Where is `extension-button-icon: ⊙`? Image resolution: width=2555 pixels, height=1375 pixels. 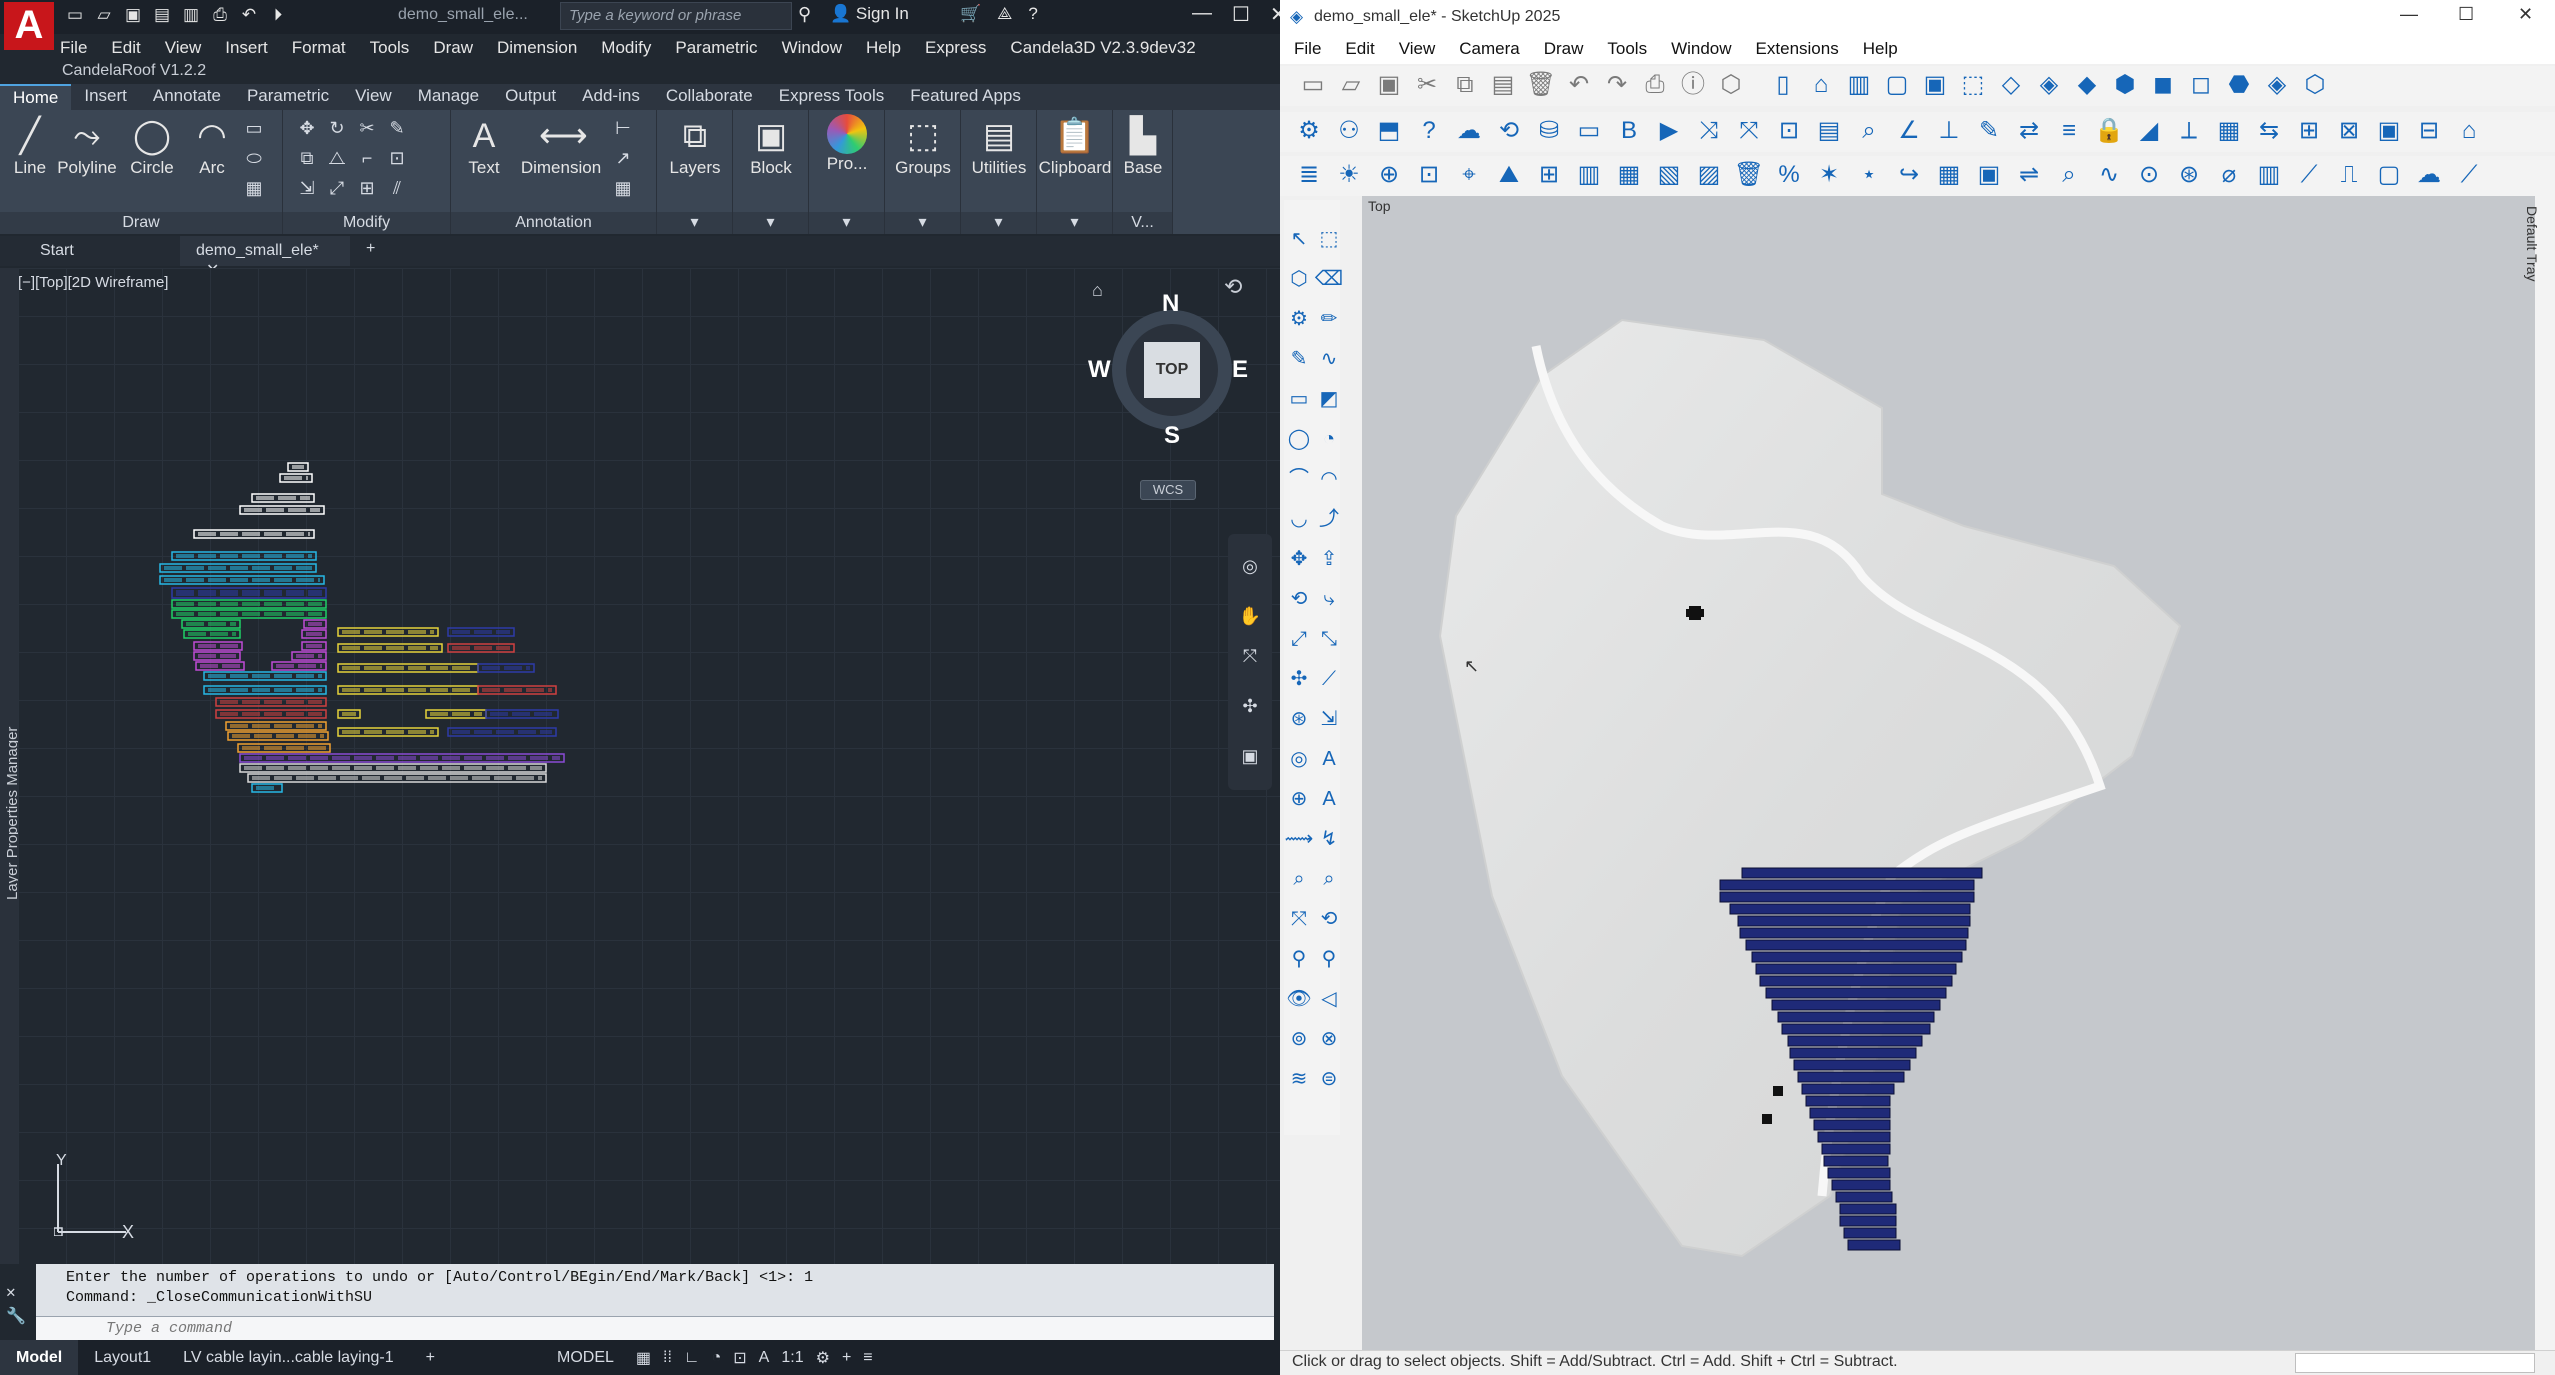 extension-button-icon: ⊙ is located at coordinates (2149, 175).